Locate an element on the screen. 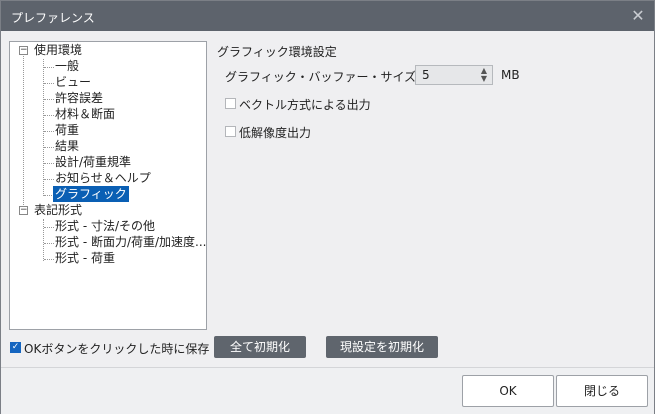 The image size is (655, 414). buffer-size-unit: MB is located at coordinates (510, 75).